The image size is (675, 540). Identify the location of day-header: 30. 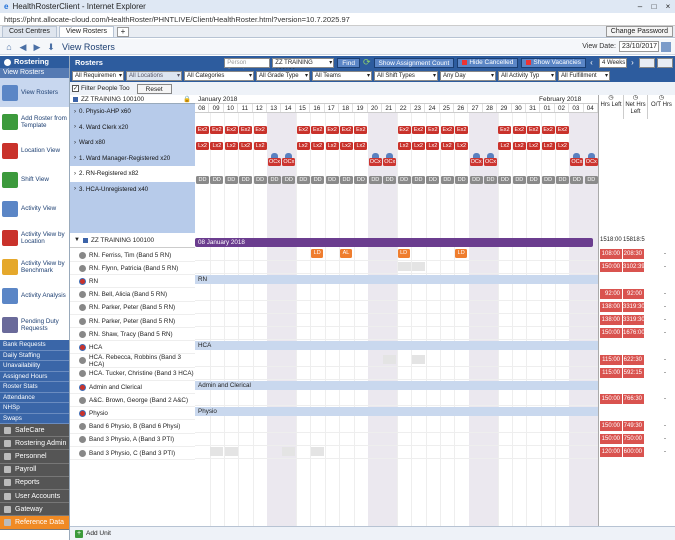
(519, 108).